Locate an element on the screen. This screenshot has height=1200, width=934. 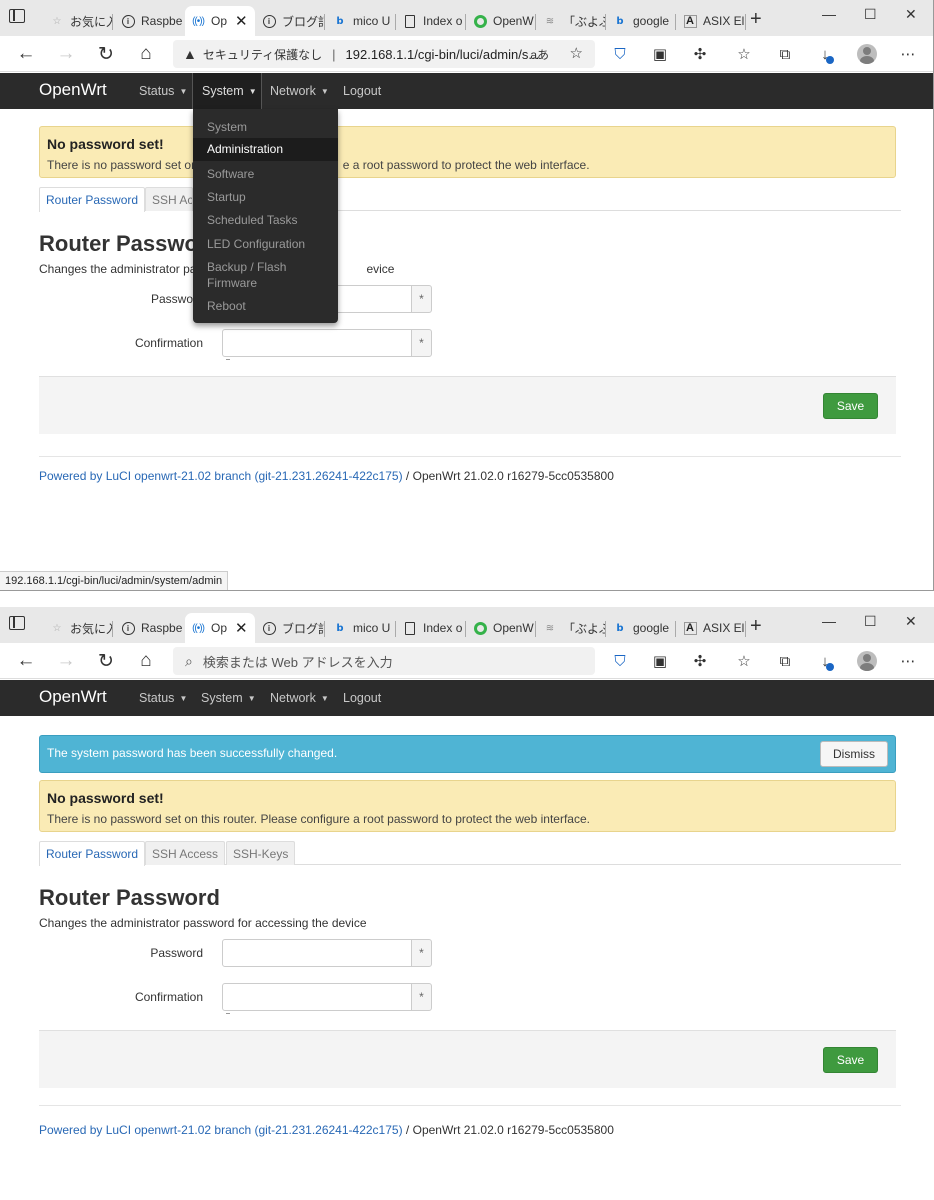
tab-label: google is located at coordinates (651, 628).